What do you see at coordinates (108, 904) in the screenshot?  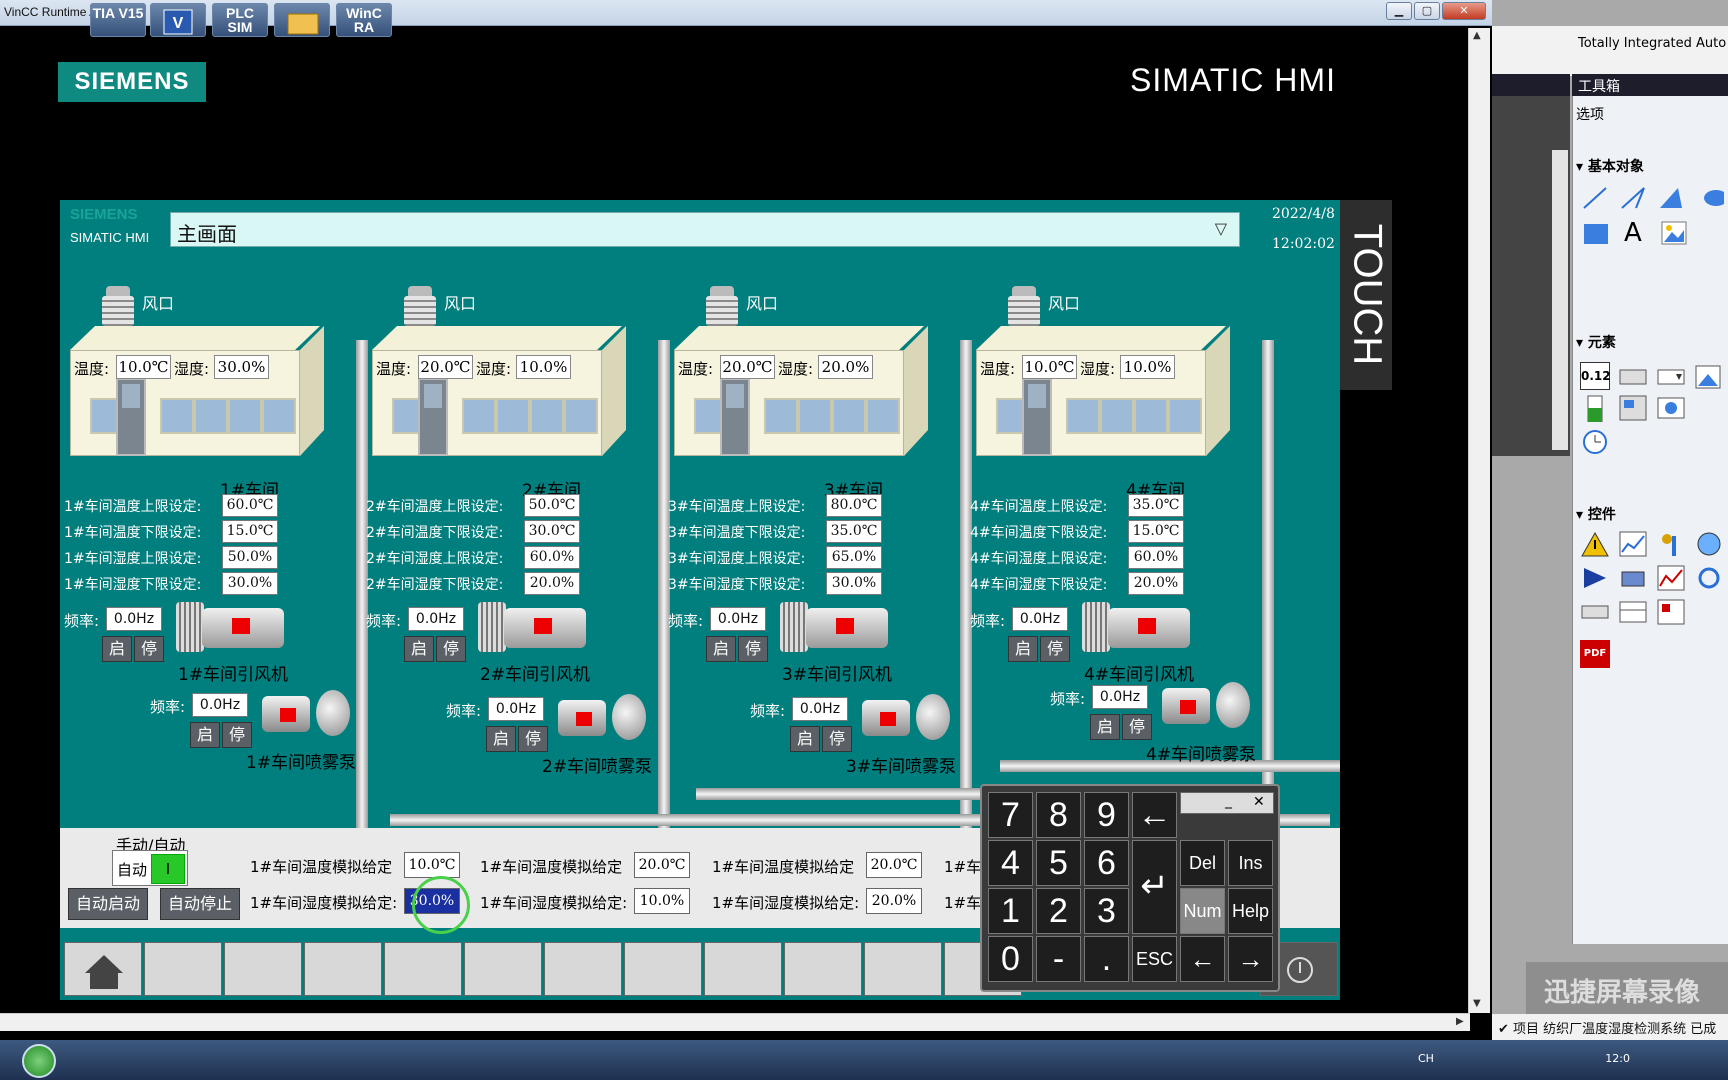 I see `auto-start-button: 自动启动` at bounding box center [108, 904].